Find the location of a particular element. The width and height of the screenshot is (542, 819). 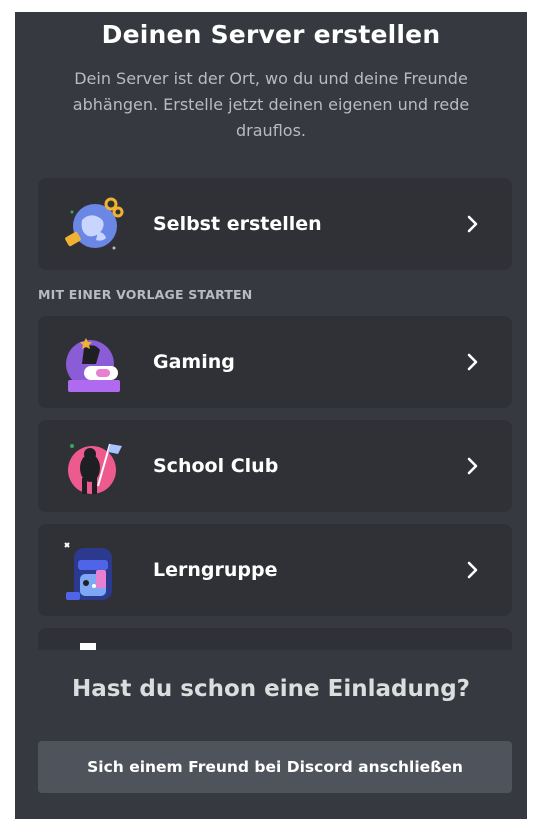

template-school-club: School Club is located at coordinates (275, 466).